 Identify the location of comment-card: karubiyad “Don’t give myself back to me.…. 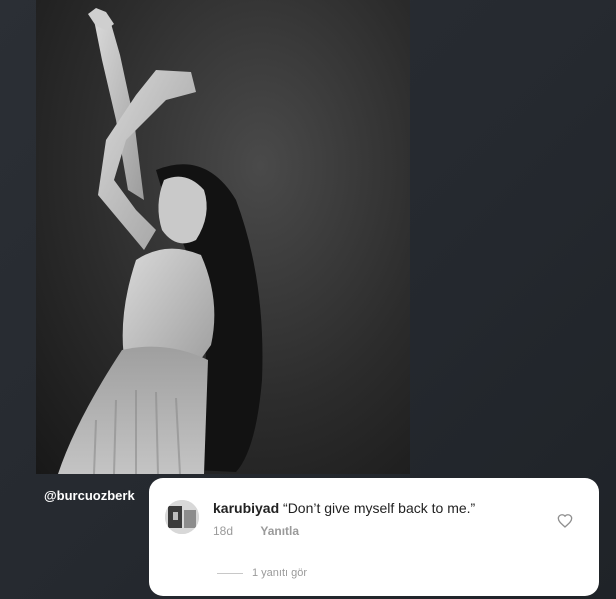
(374, 537).